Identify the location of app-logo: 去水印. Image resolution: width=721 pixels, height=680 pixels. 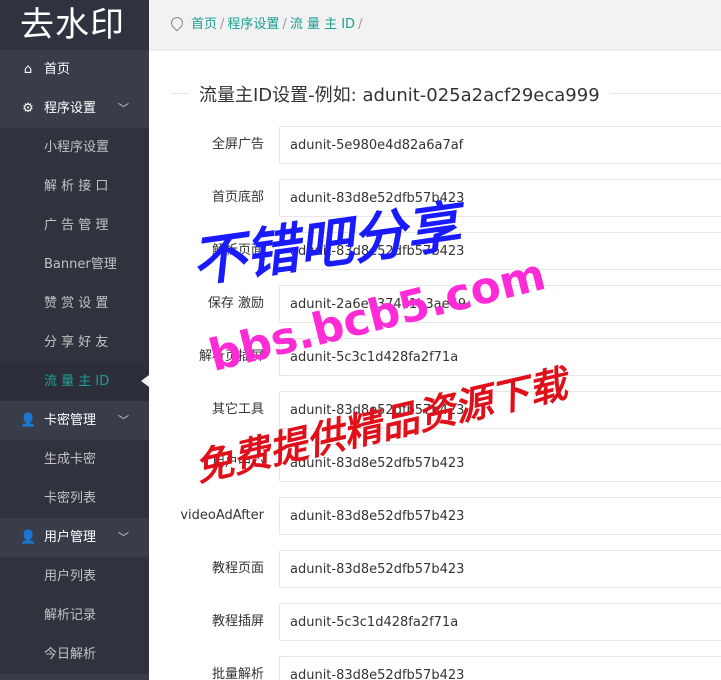
(74, 25).